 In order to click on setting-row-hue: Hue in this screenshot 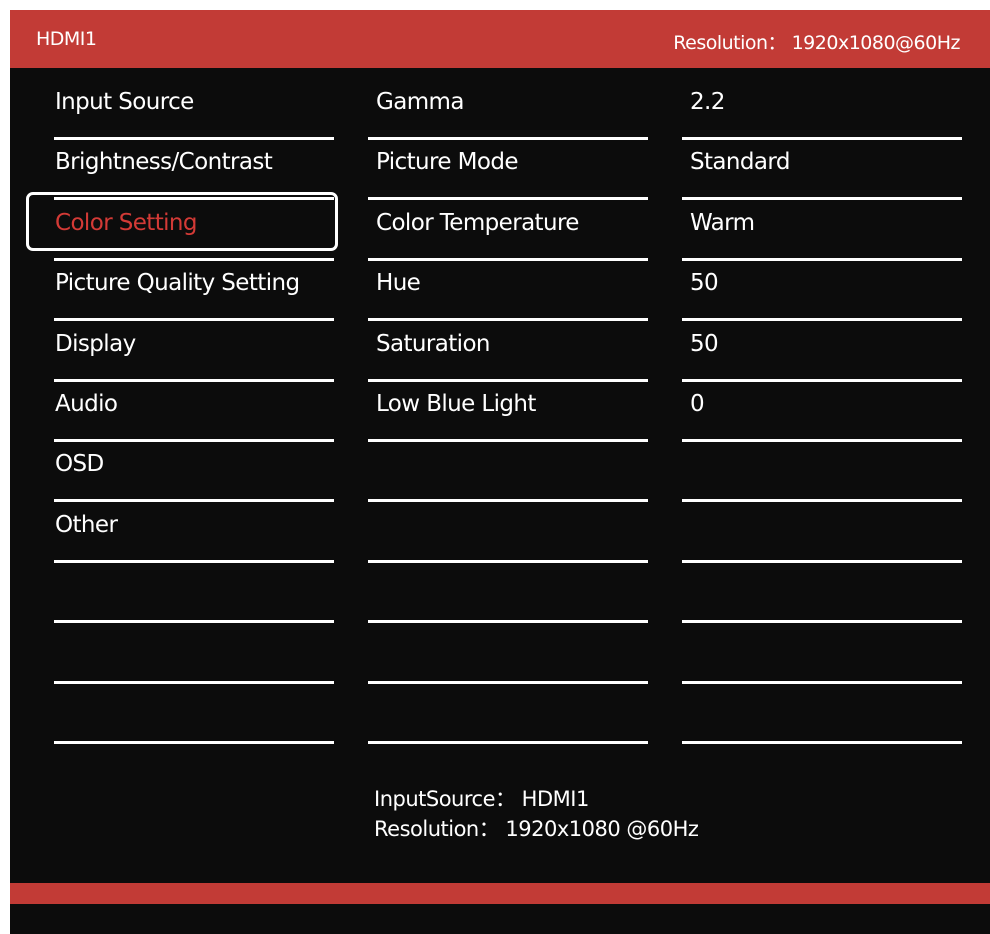, I will do `click(508, 291)`.